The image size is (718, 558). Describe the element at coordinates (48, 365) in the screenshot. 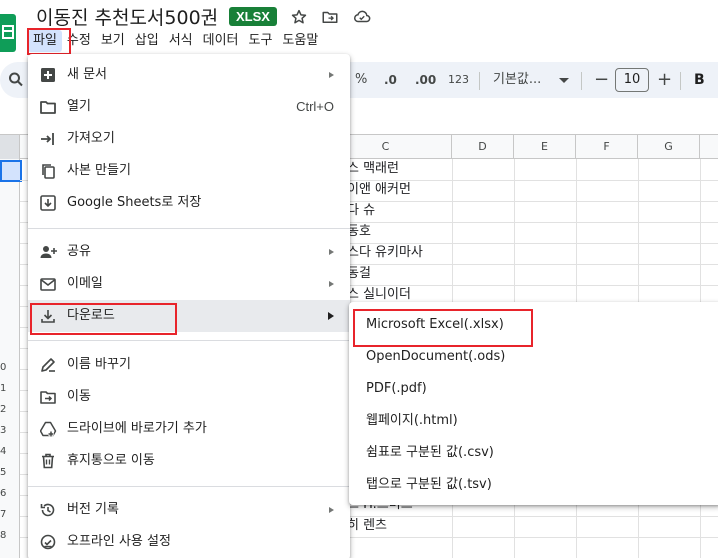

I see `rename-icon` at that location.